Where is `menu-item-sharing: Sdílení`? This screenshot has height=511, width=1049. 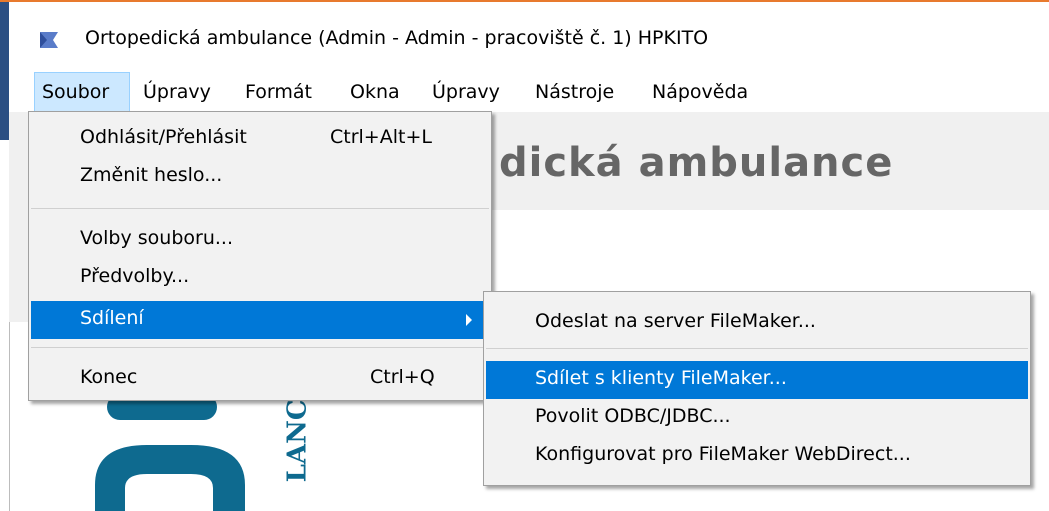
menu-item-sharing: Sdílení is located at coordinates (260, 320).